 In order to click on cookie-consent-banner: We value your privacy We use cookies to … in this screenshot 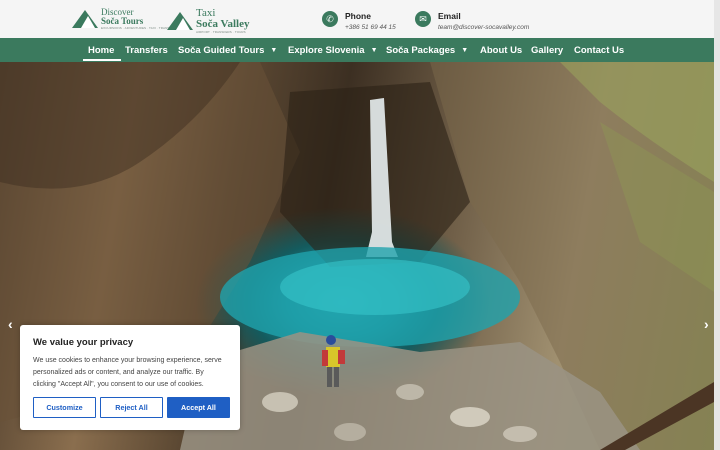, I will do `click(130, 377)`.